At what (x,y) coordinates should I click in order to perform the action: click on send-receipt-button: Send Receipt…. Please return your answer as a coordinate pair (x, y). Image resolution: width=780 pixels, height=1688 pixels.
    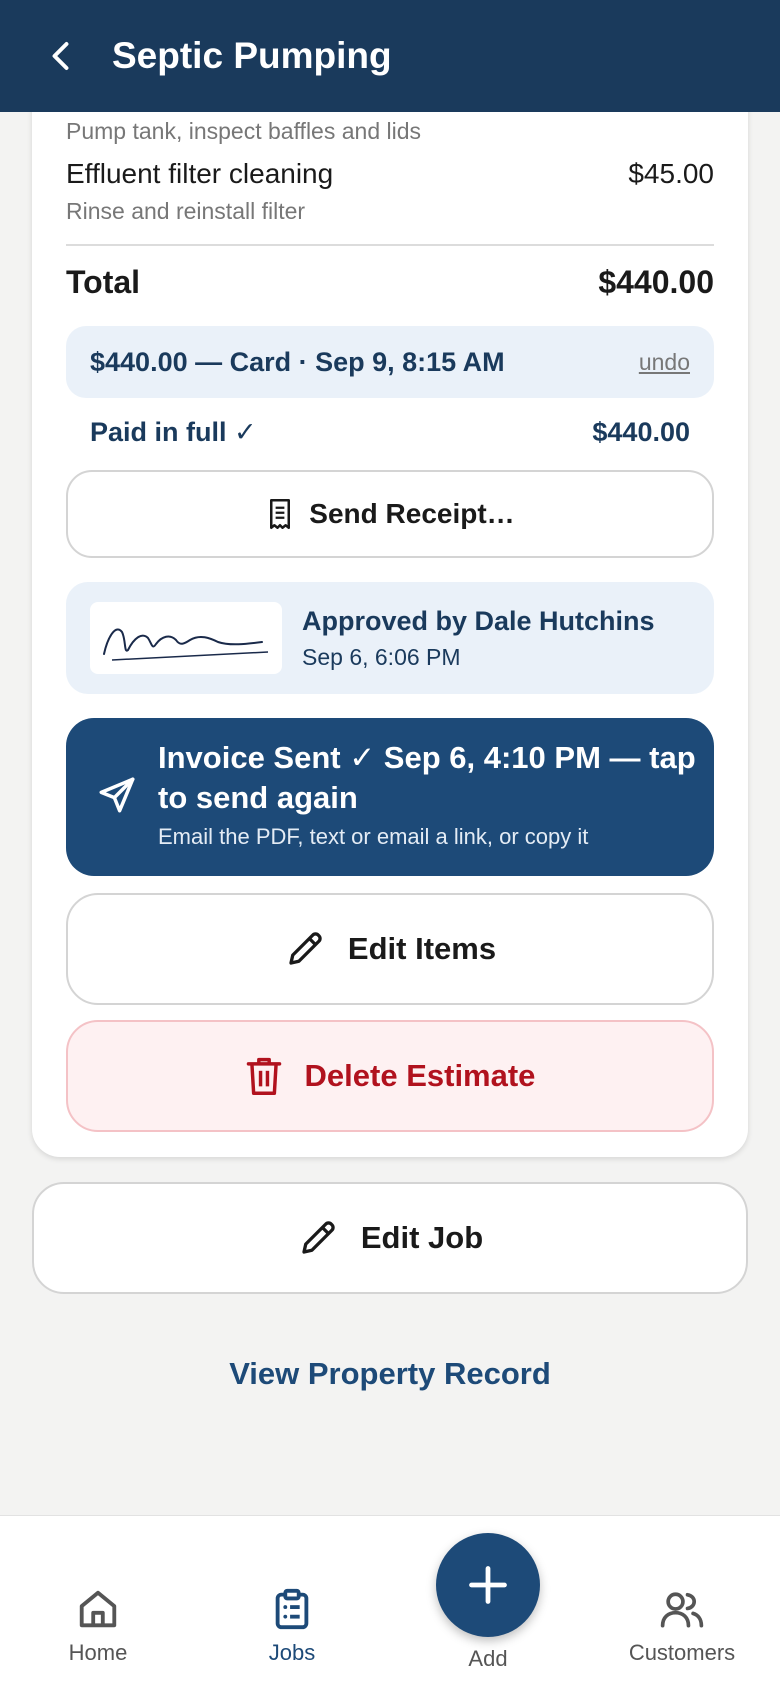
    Looking at the image, I should click on (390, 514).